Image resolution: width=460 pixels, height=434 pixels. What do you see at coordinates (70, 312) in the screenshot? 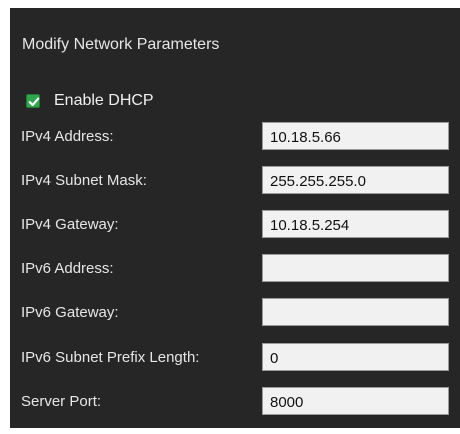
I see `ipv6-gateway-label: IPv6 Gateway:` at bounding box center [70, 312].